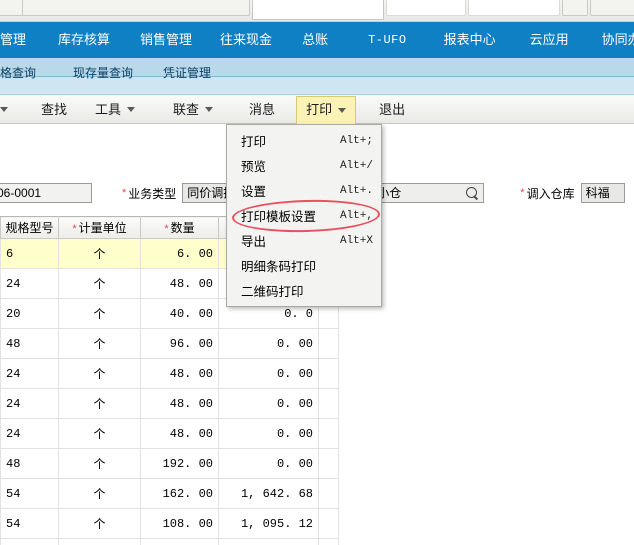 This screenshot has width=634, height=545. I want to click on cell-amount: 1, 642. 68, so click(268, 493).